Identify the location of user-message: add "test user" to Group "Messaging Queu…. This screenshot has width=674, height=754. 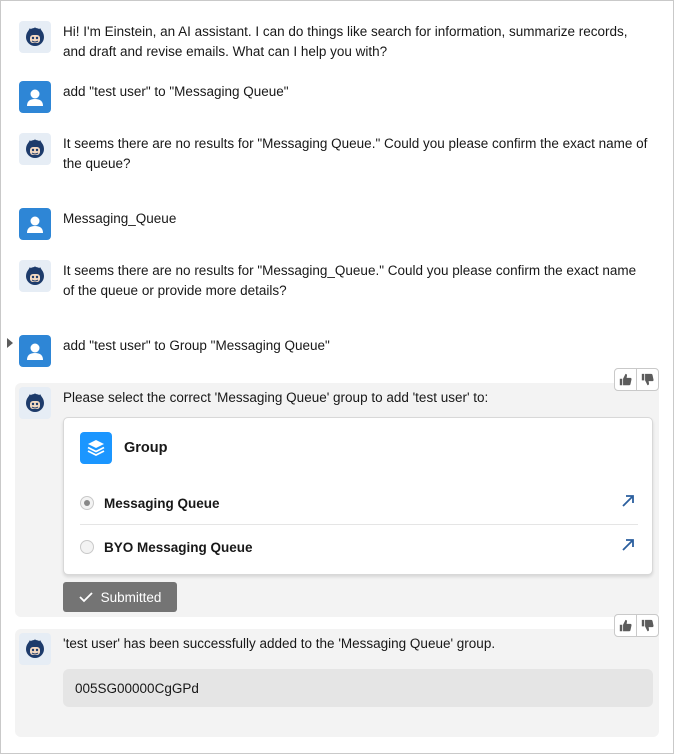
(337, 351).